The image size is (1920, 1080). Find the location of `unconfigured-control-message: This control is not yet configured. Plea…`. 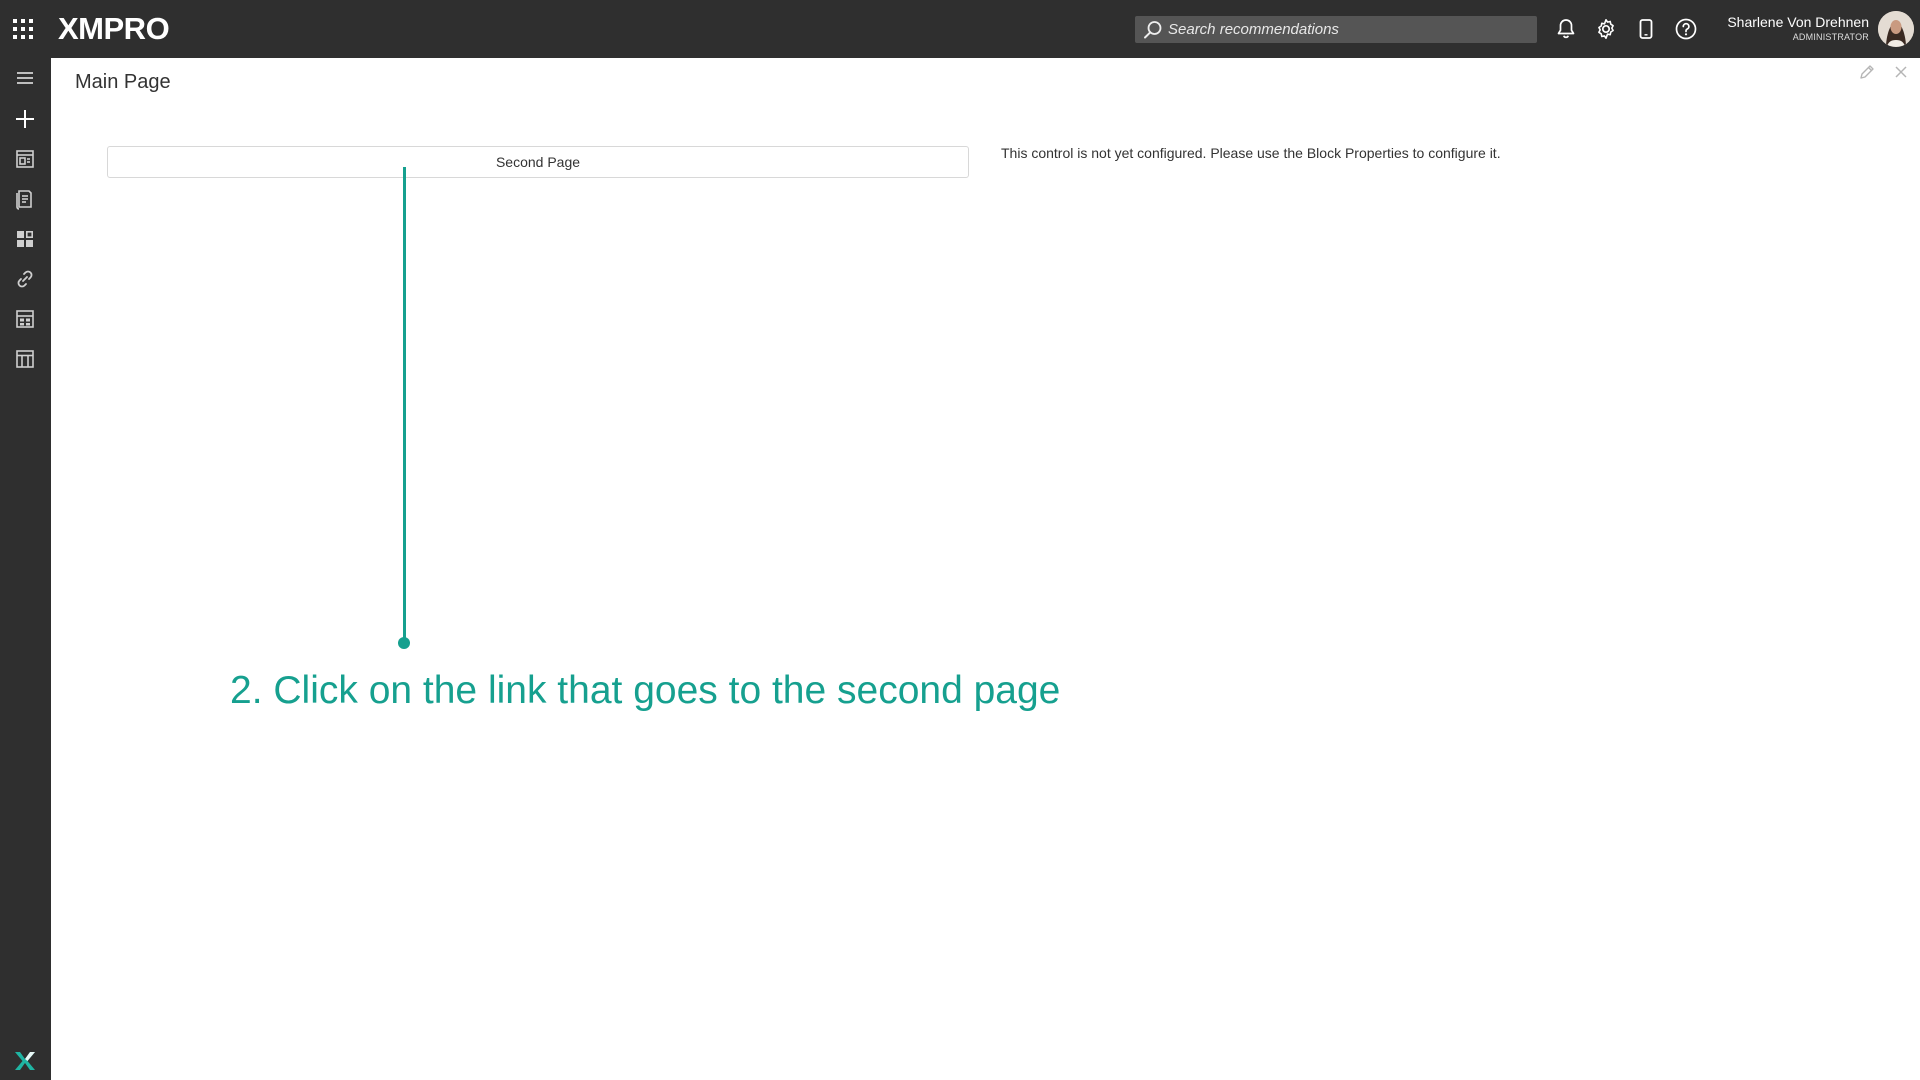

unconfigured-control-message: This control is not yet configured. Plea… is located at coordinates (1251, 153).